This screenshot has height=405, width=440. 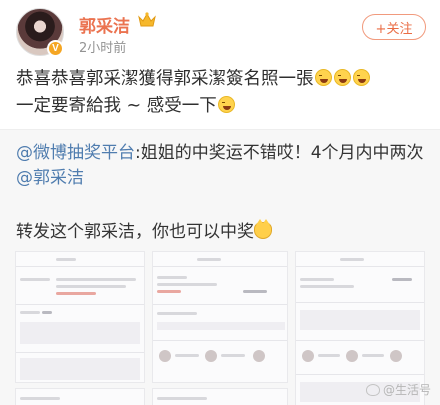 I want to click on post-text-line-1: 恭喜恭喜郭采潔獲得郭采潔簽名照一張, so click(x=222, y=79).